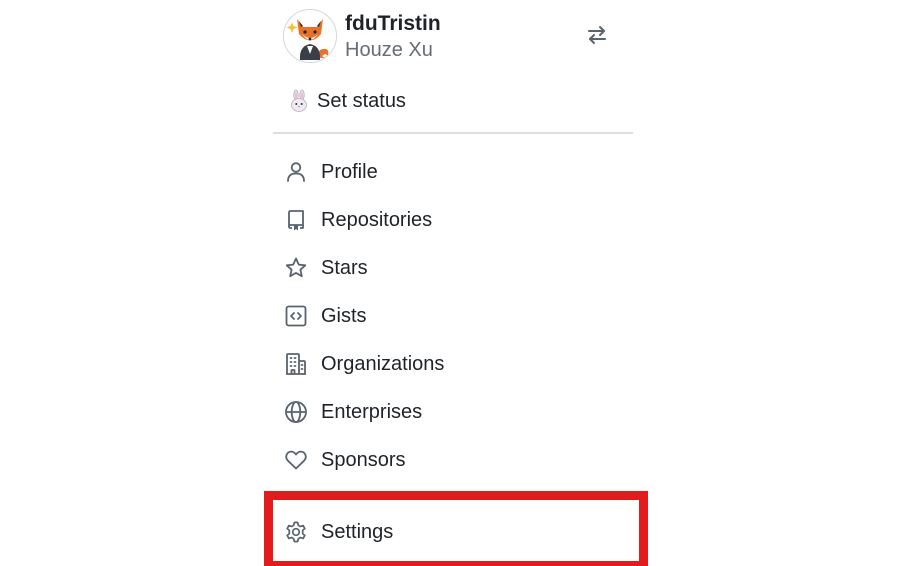  What do you see at coordinates (458, 220) in the screenshot?
I see `menu-item-repositories: Repositories` at bounding box center [458, 220].